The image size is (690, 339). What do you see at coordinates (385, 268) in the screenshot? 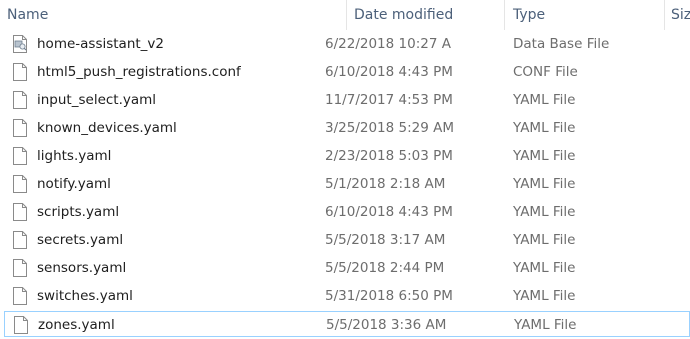
I see `file-date-modified: 5/5/2018 2:44 PM` at bounding box center [385, 268].